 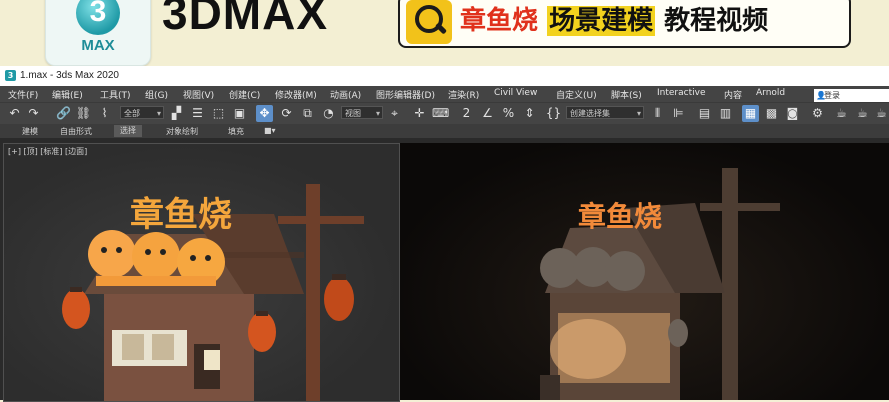 I want to click on curve-editor-icon: ▦, so click(x=750, y=113).